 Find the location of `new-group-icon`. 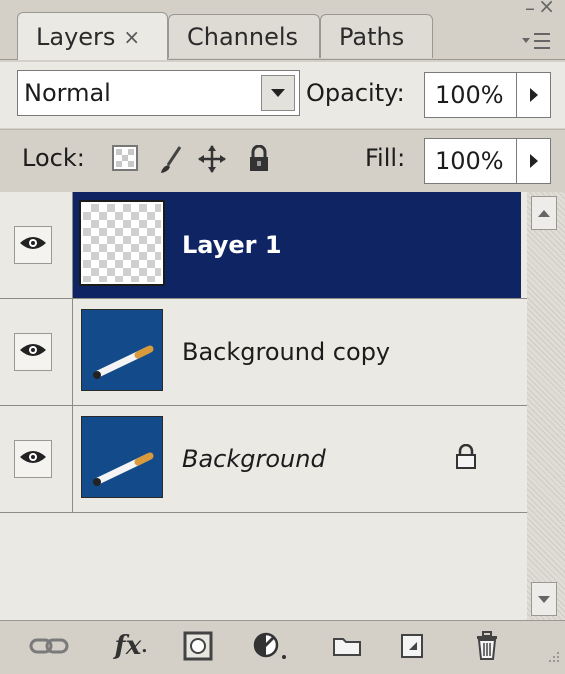

new-group-icon is located at coordinates (347, 646).